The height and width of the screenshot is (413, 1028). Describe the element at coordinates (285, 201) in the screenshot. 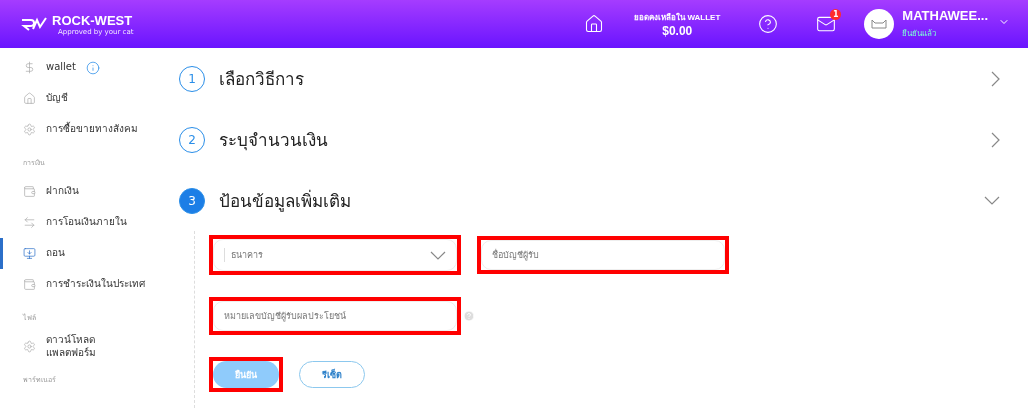

I see `step-title: ป้อนข้อมูลเพิ่มเติม` at that location.